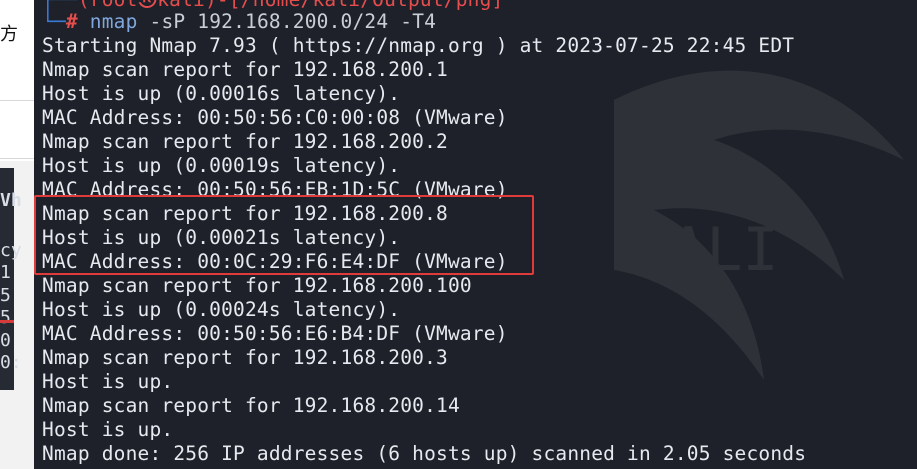  What do you see at coordinates (113, 21) in the screenshot?
I see `command-name: nmap` at bounding box center [113, 21].